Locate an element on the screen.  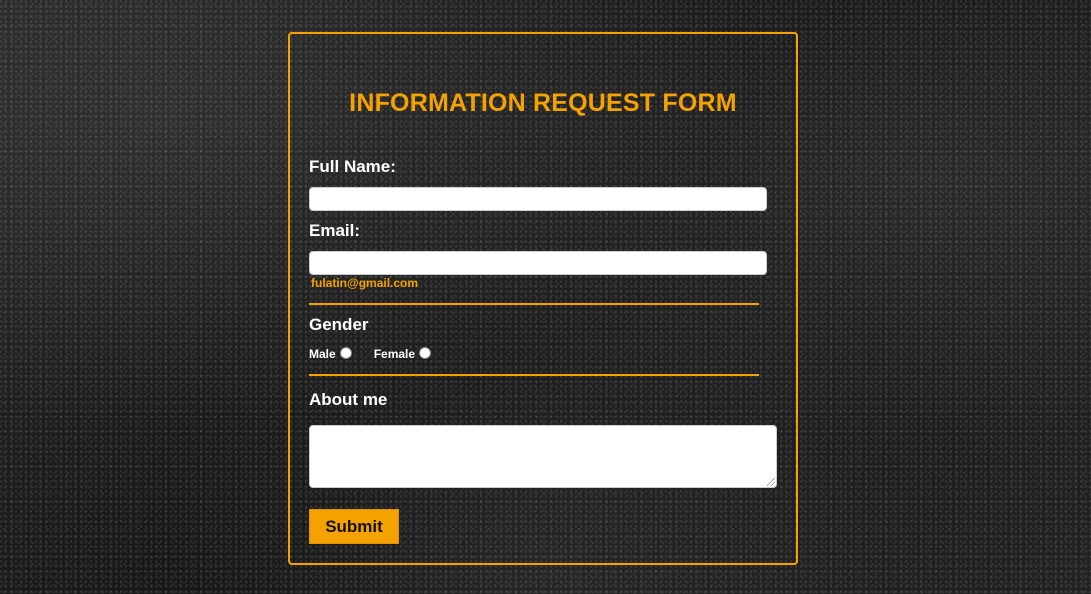
gender-radio-group: Male Female is located at coordinates (381, 353).